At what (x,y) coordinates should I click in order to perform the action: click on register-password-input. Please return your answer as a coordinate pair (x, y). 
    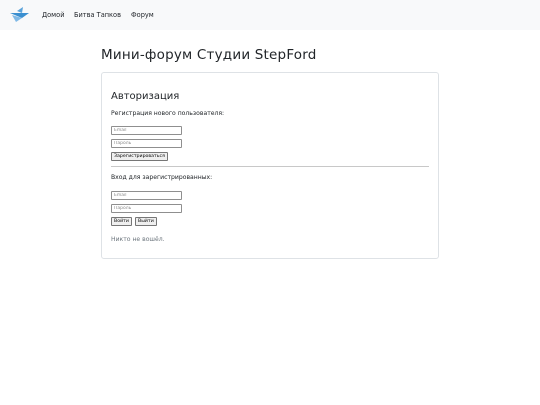
    Looking at the image, I should click on (146, 143).